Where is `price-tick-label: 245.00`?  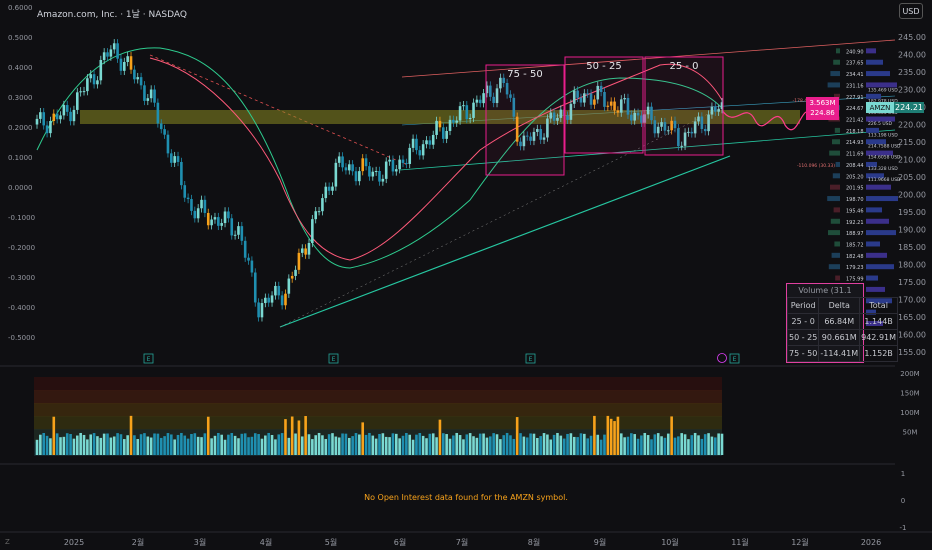 price-tick-label: 245.00 is located at coordinates (912, 37).